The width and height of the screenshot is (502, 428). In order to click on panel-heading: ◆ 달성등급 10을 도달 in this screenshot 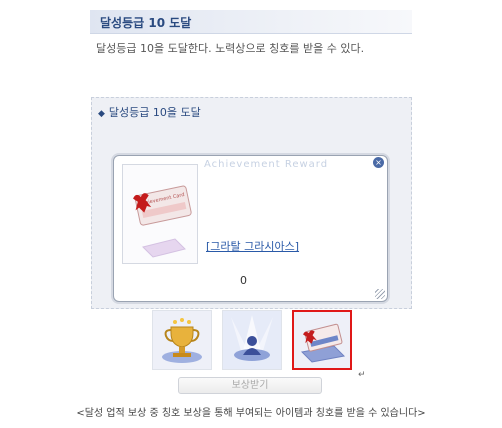, I will do `click(149, 112)`.